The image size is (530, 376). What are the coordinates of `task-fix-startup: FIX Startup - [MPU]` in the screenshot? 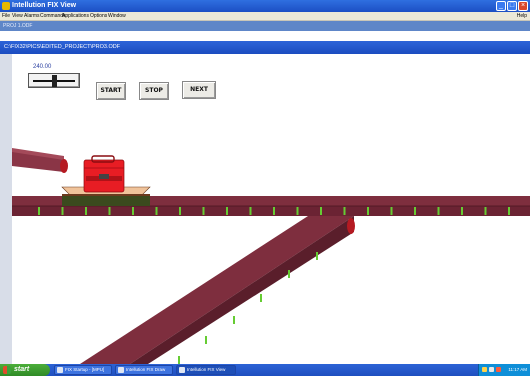 It's located at (83, 370).